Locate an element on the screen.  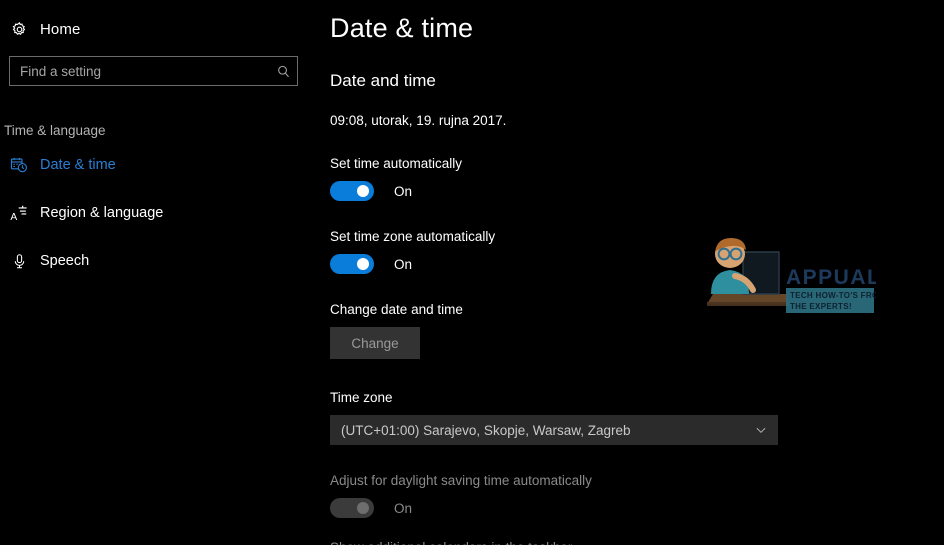
chevron-down-icon is located at coordinates (761, 430).